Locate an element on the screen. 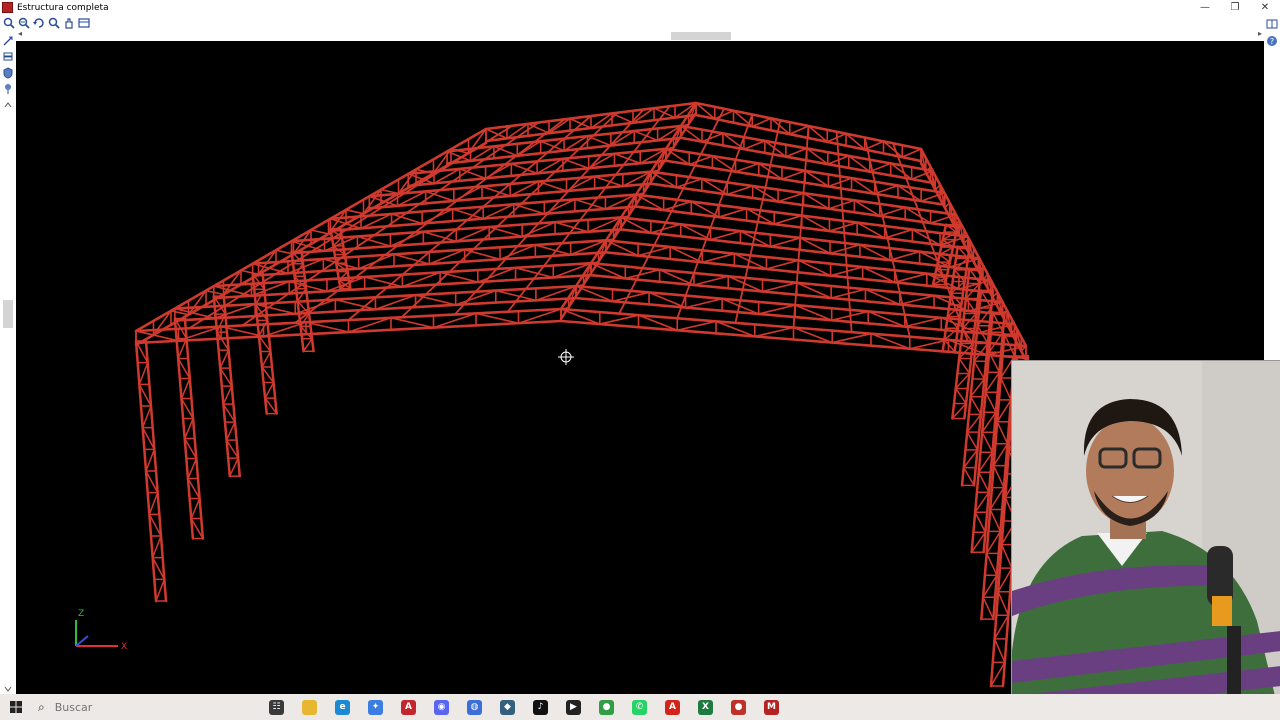 The width and height of the screenshot is (1280, 720). close-button: ✕ is located at coordinates (1265, 7).